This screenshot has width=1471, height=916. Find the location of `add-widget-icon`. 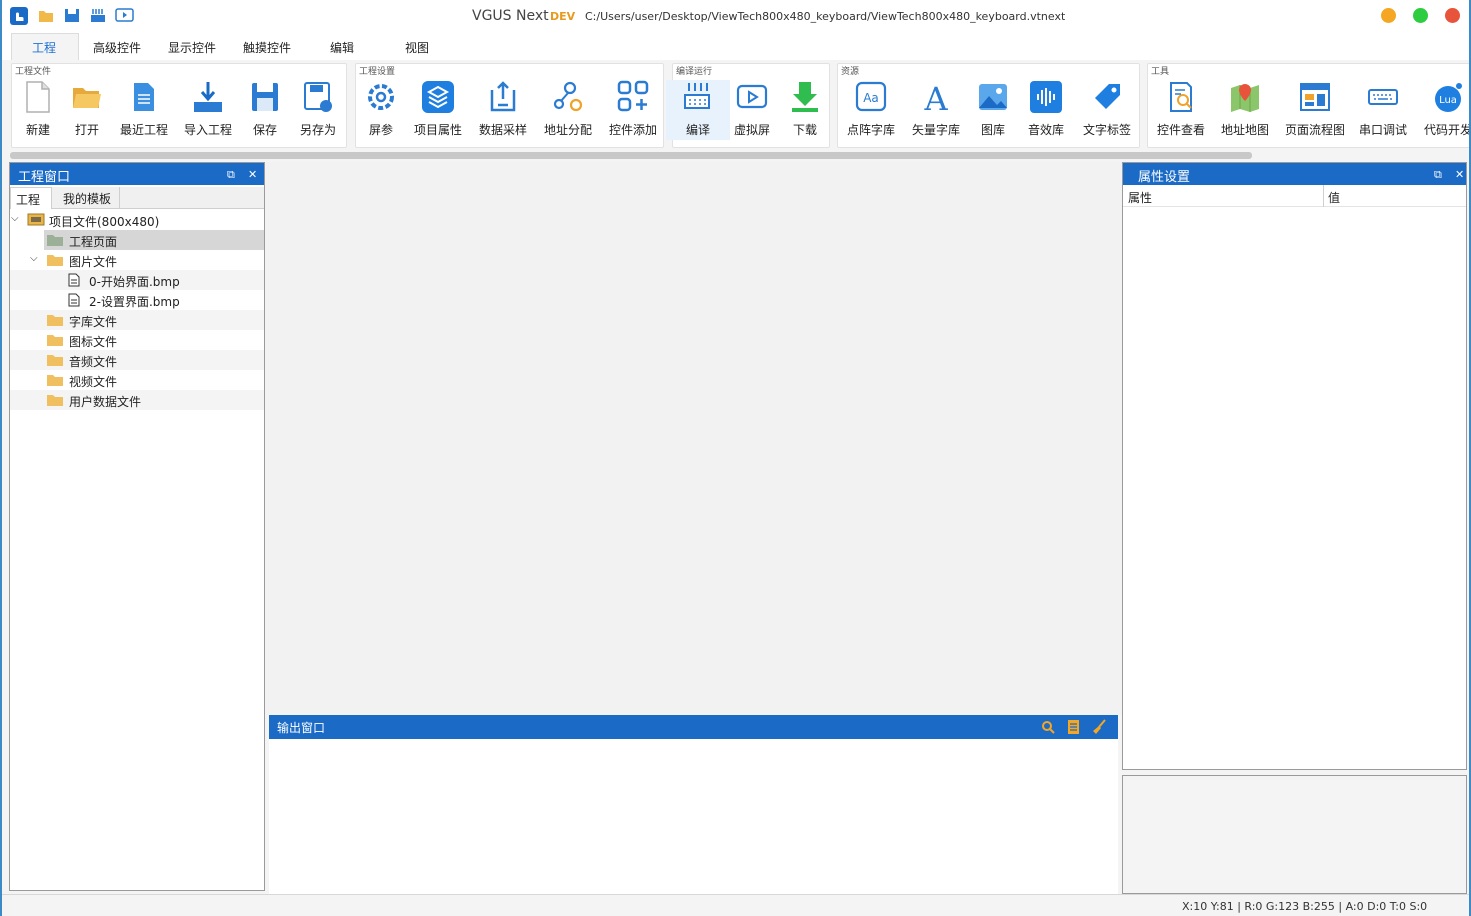

add-widget-icon is located at coordinates (633, 96).